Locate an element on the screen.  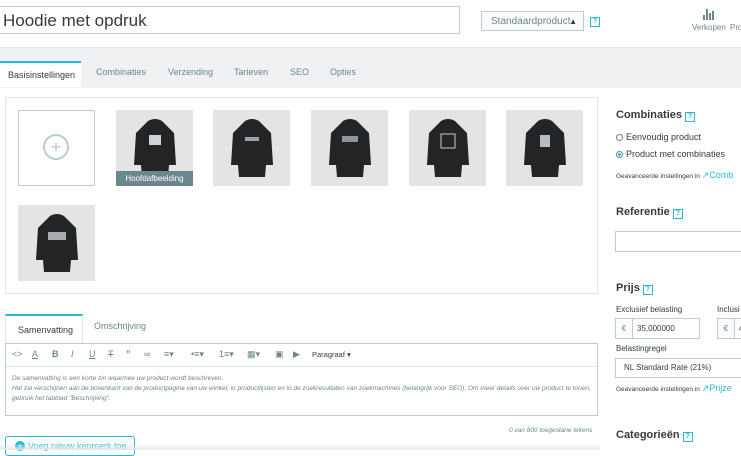
combinations-link: ↗Comb is located at coordinates (718, 175).